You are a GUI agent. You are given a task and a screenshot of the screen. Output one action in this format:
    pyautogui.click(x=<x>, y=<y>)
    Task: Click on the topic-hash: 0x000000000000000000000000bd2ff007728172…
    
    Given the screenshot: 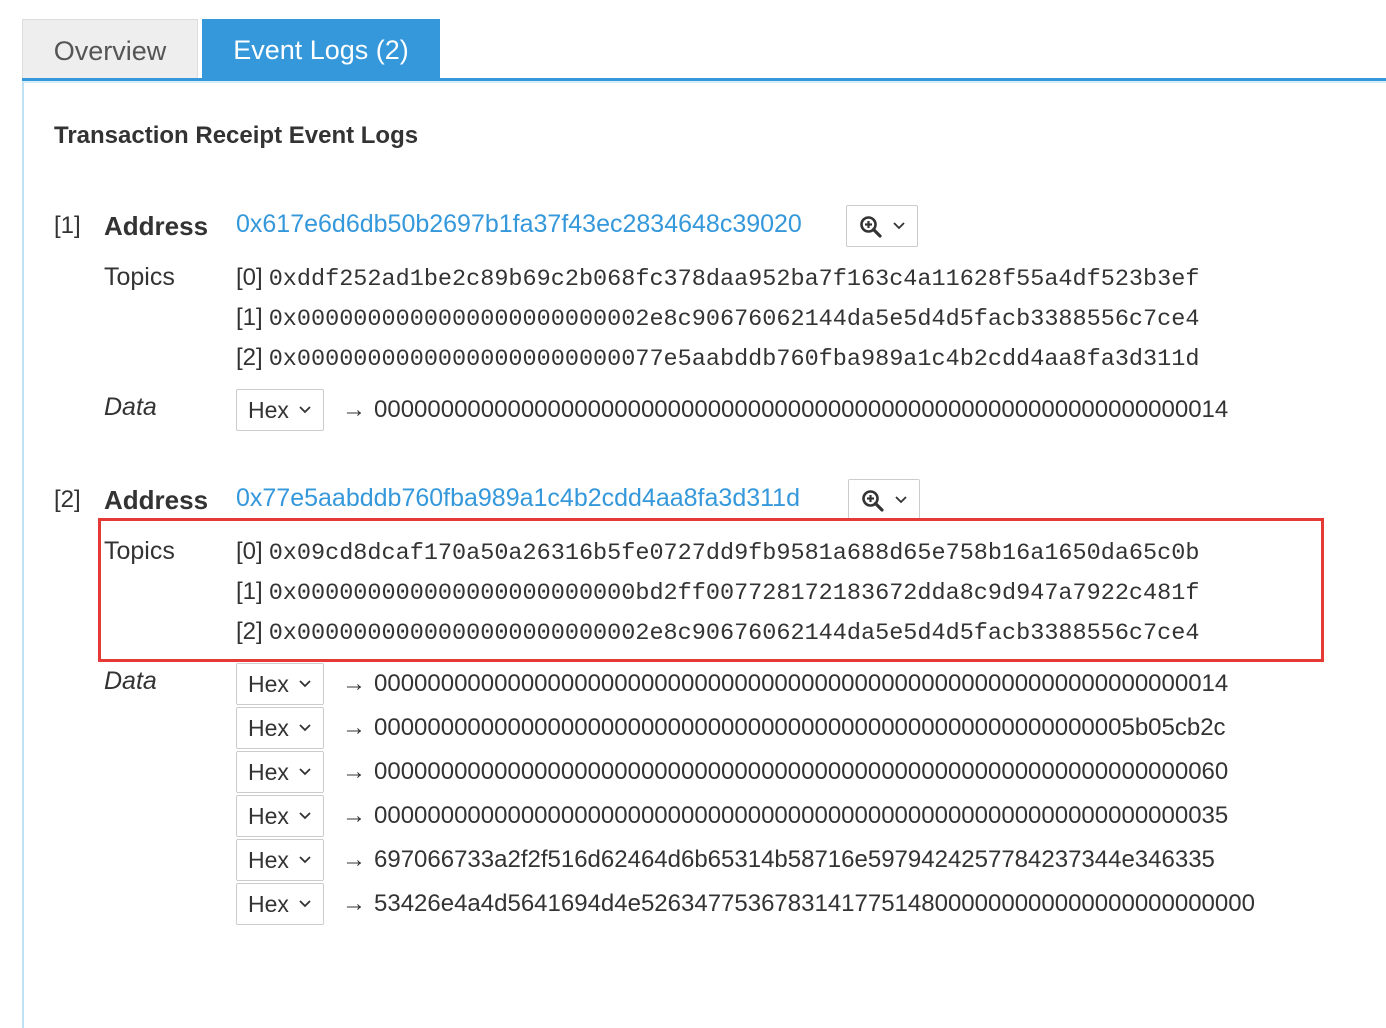 What is the action you would take?
    pyautogui.click(x=734, y=593)
    